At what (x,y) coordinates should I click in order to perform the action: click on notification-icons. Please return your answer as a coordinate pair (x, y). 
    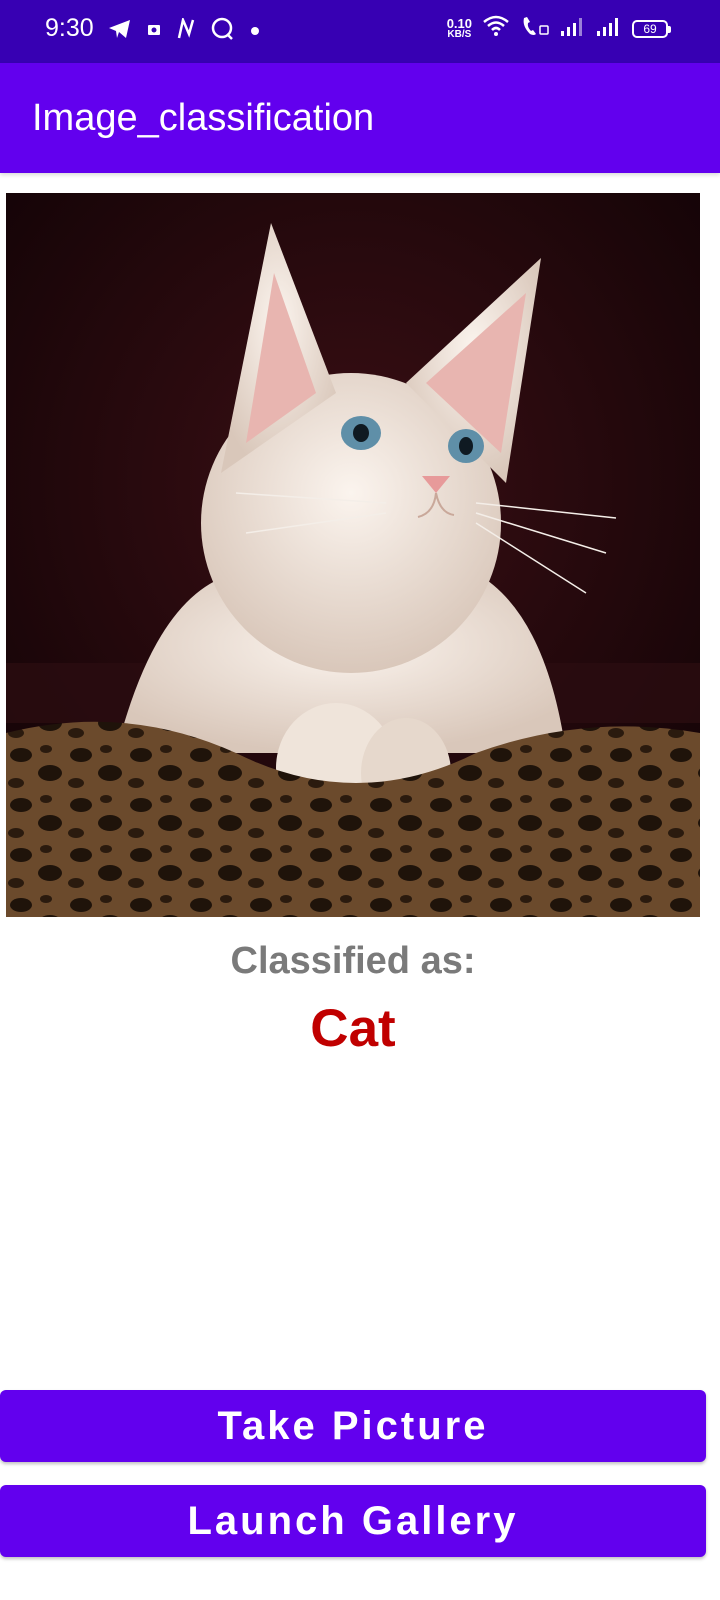
    Looking at the image, I should click on (184, 31).